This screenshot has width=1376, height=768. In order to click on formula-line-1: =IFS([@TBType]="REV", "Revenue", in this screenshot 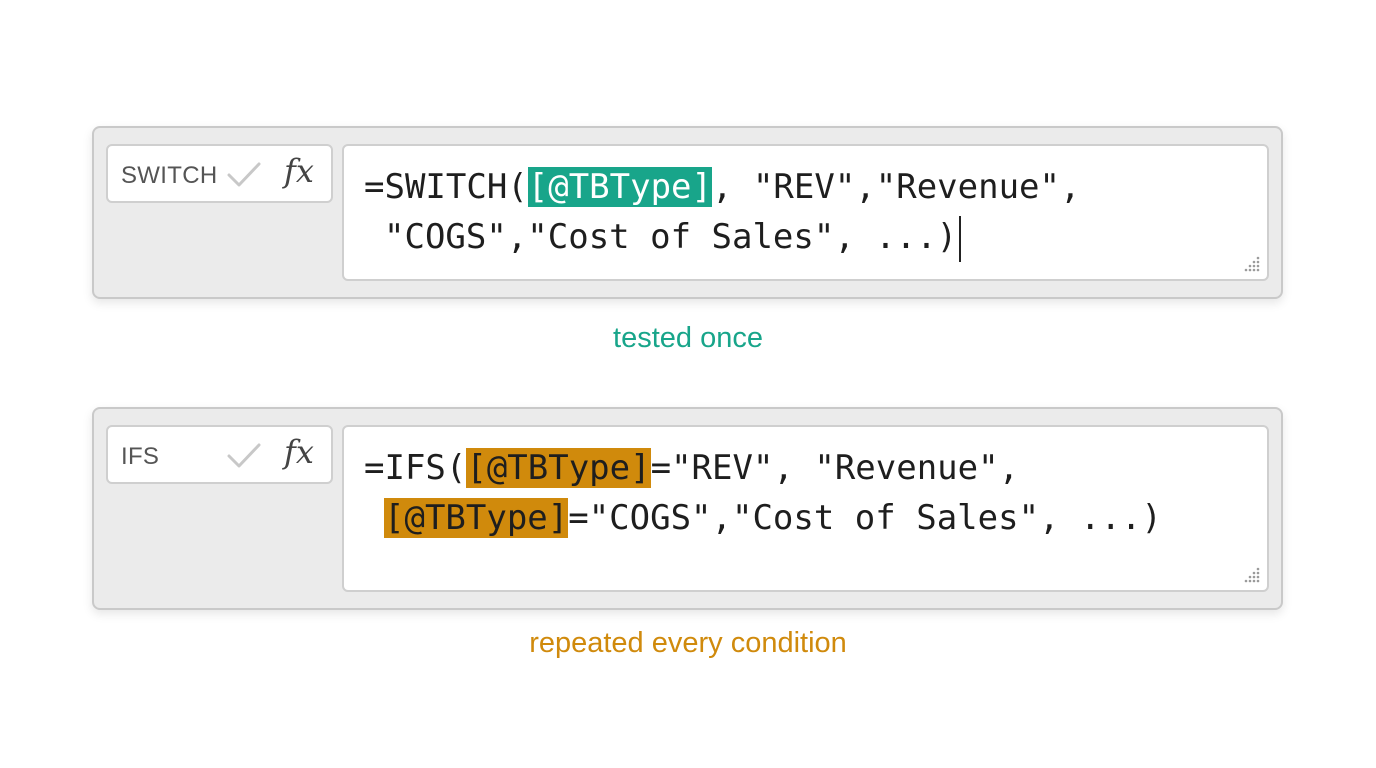, I will do `click(763, 468)`.